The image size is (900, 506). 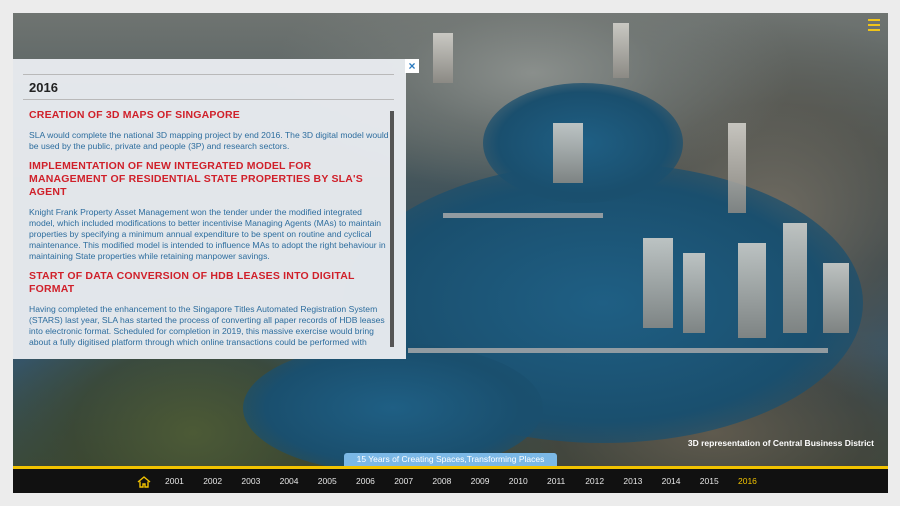 I want to click on timeline-year-2010: 2010, so click(x=518, y=481).